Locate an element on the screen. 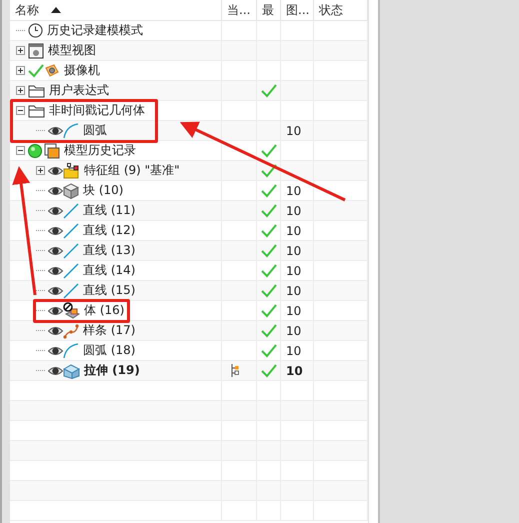 The image size is (519, 523). camera-icon is located at coordinates (52, 70).